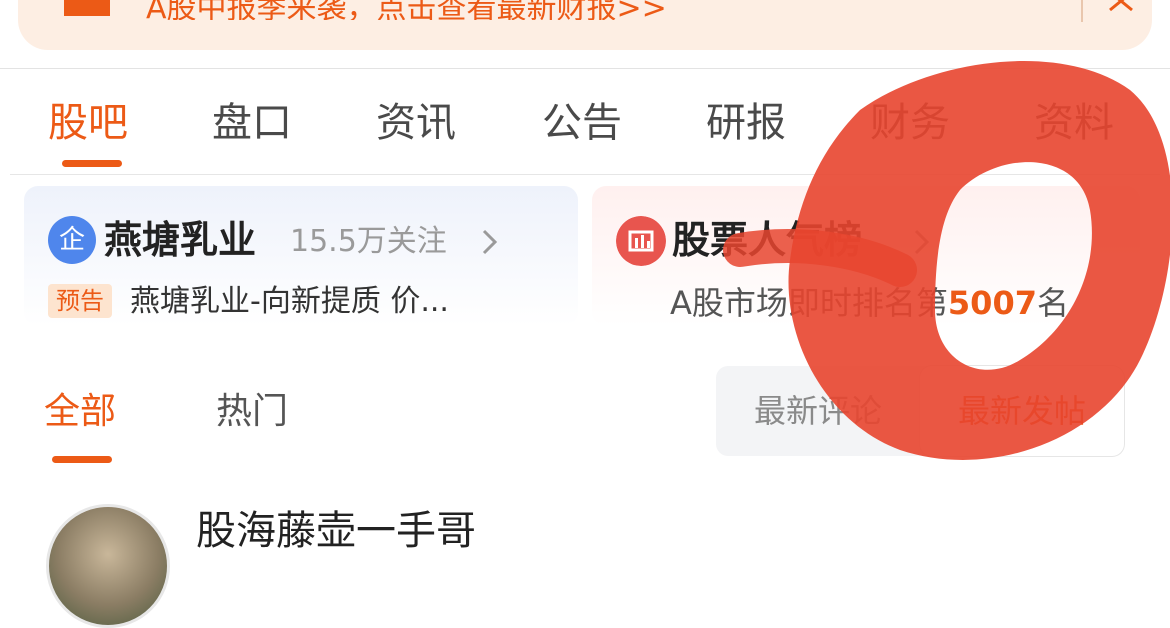  What do you see at coordinates (585, 25) in the screenshot?
I see `announcement-banner: A股中报季来袭，点击查看最新财报>>` at bounding box center [585, 25].